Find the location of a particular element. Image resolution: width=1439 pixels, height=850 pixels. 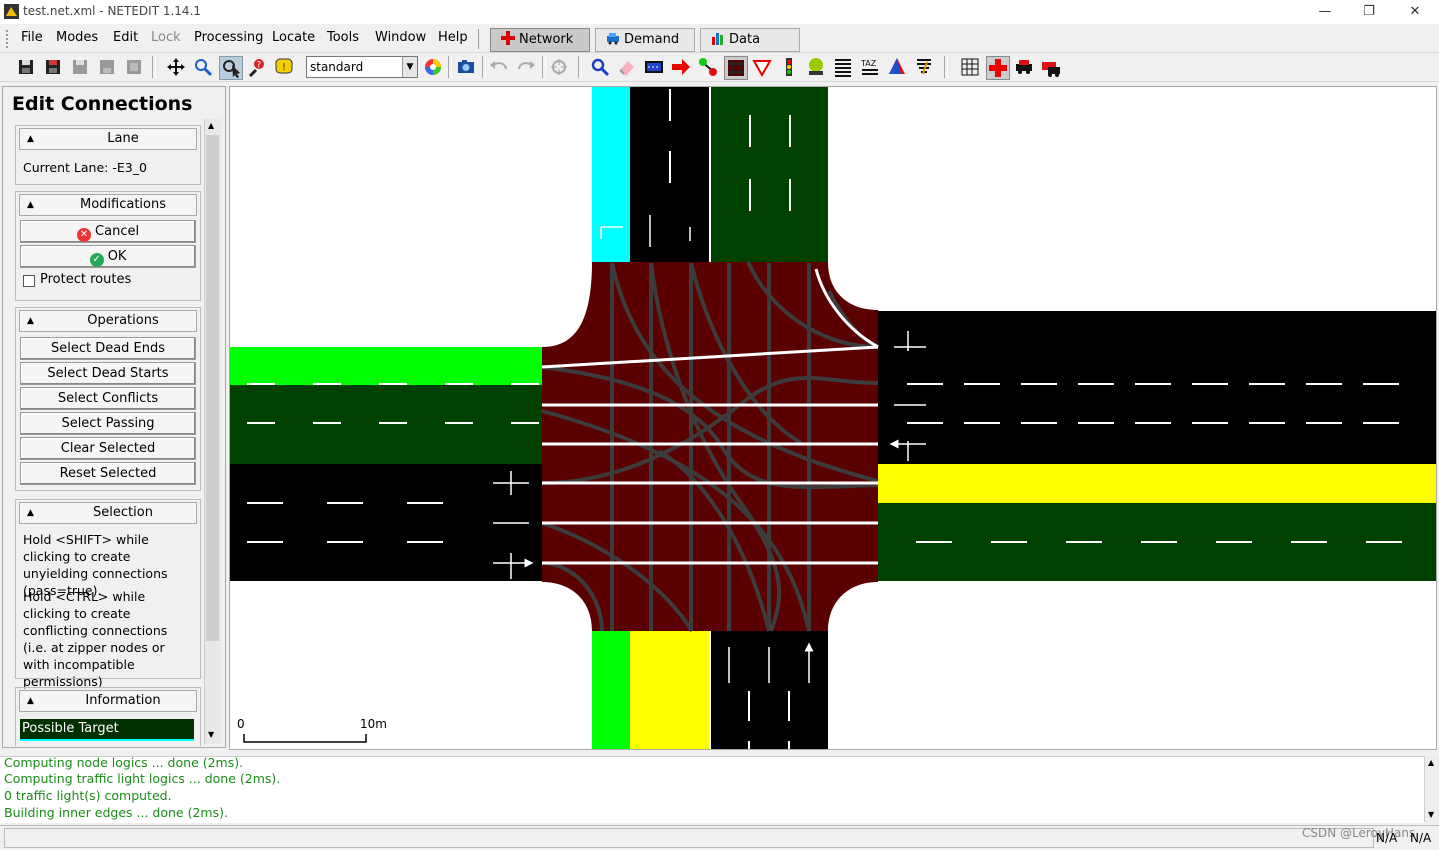

create-edge-icon is located at coordinates (708, 67).